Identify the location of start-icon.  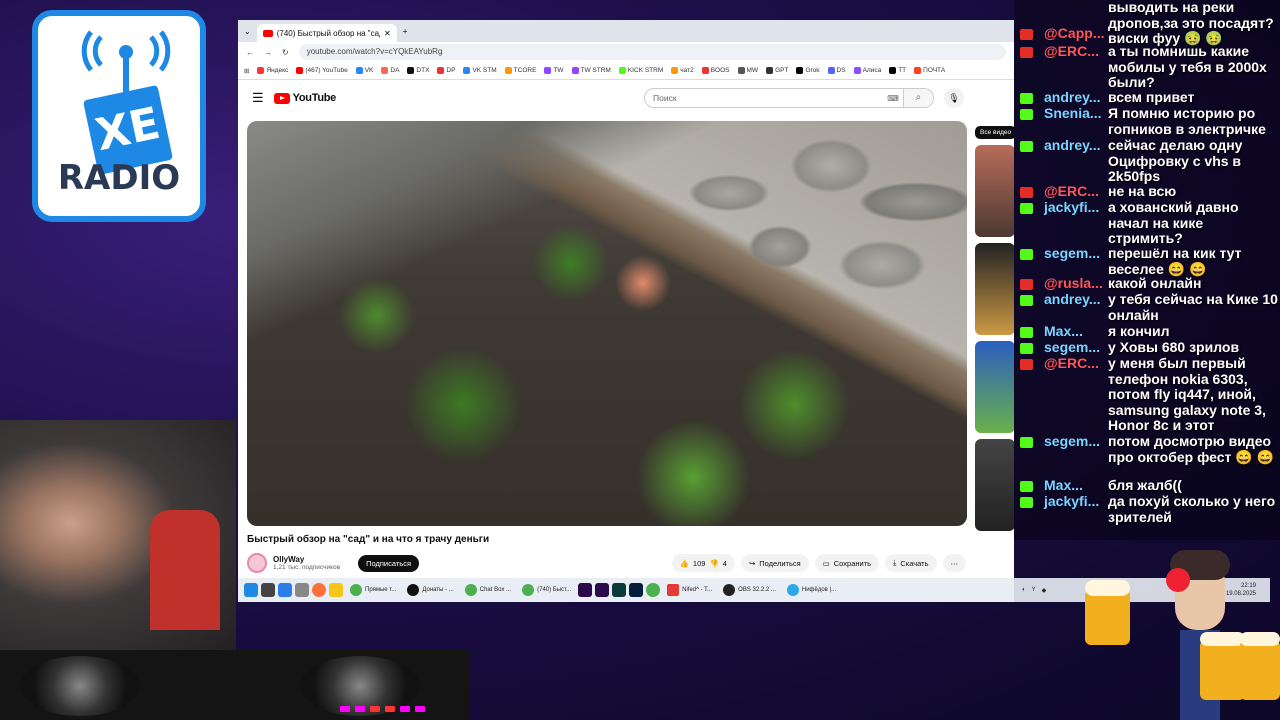
(251, 590).